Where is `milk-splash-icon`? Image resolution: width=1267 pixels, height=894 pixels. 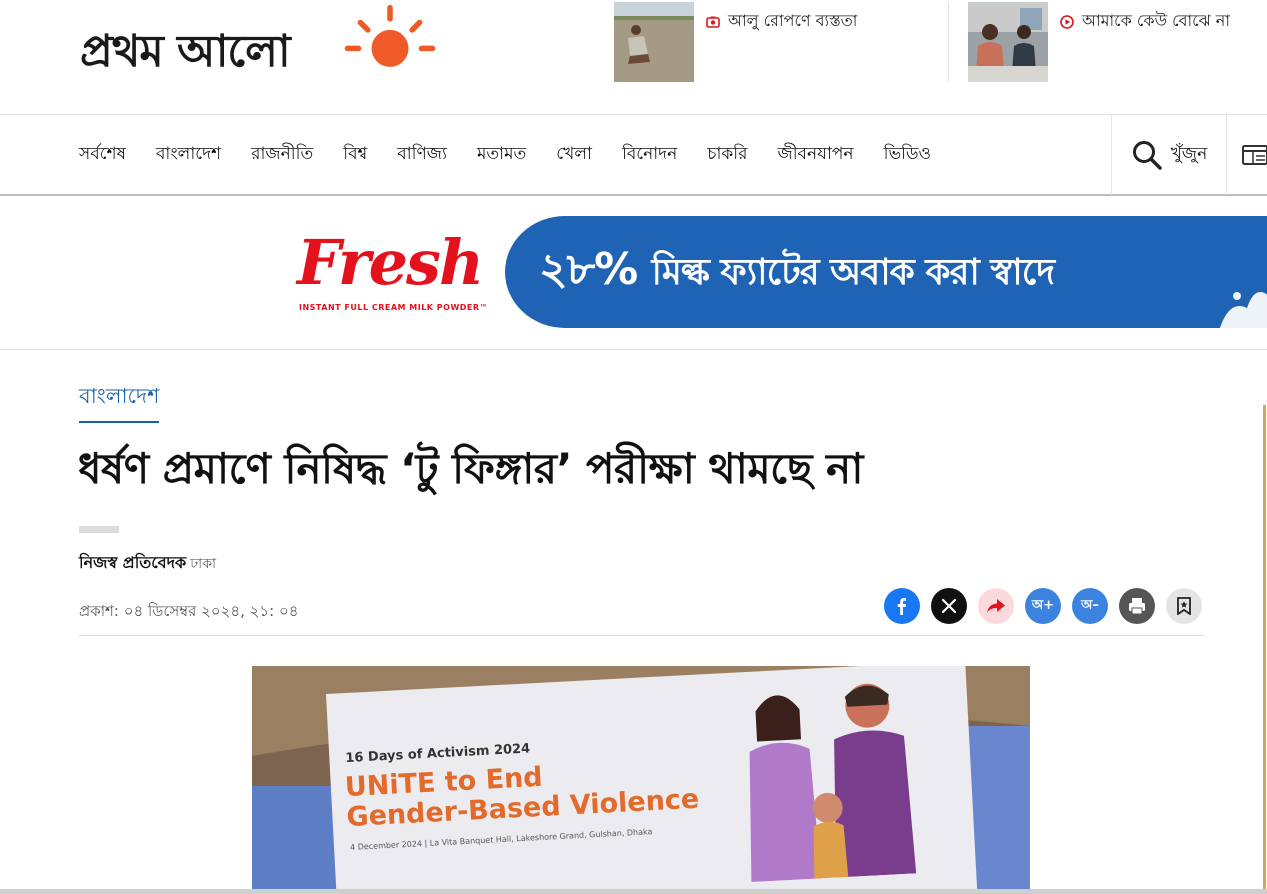 milk-splash-icon is located at coordinates (1243, 310).